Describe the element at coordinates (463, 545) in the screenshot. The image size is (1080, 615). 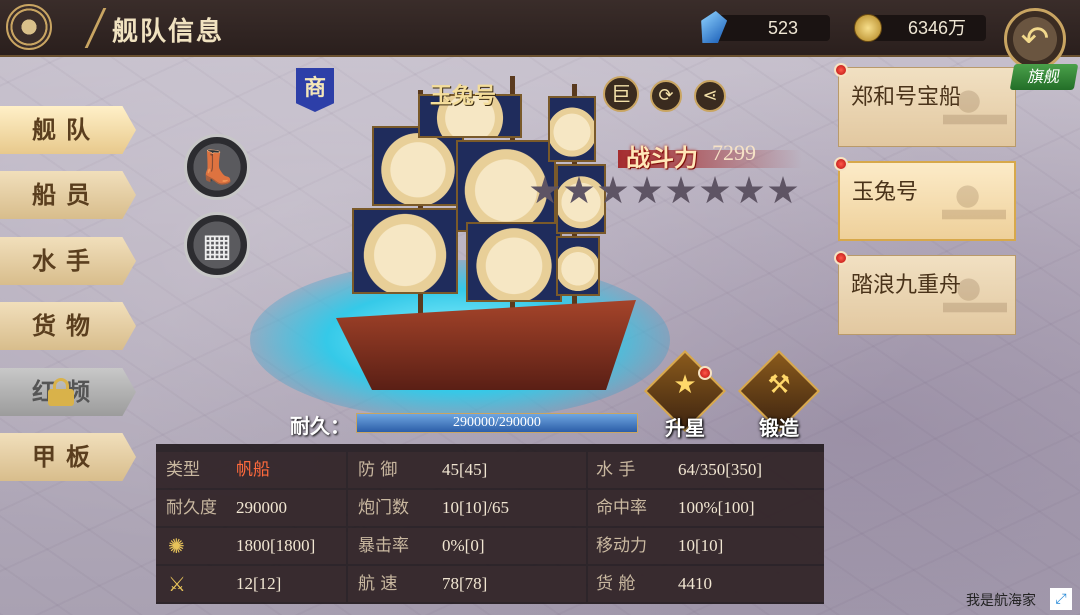
I see `stat-value: 0%[0]` at that location.